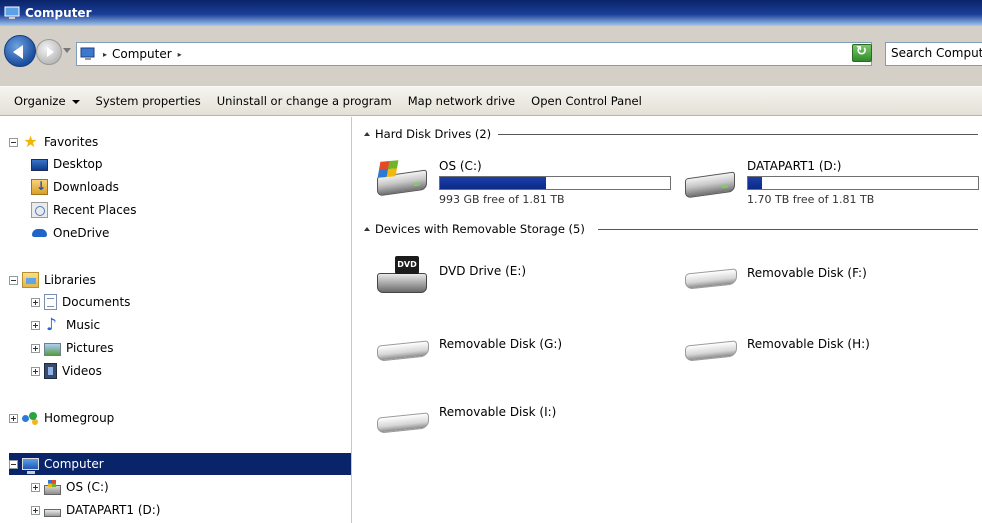 The width and height of the screenshot is (982, 523). I want to click on nav-item-recent-places: Recent Places, so click(83, 210).